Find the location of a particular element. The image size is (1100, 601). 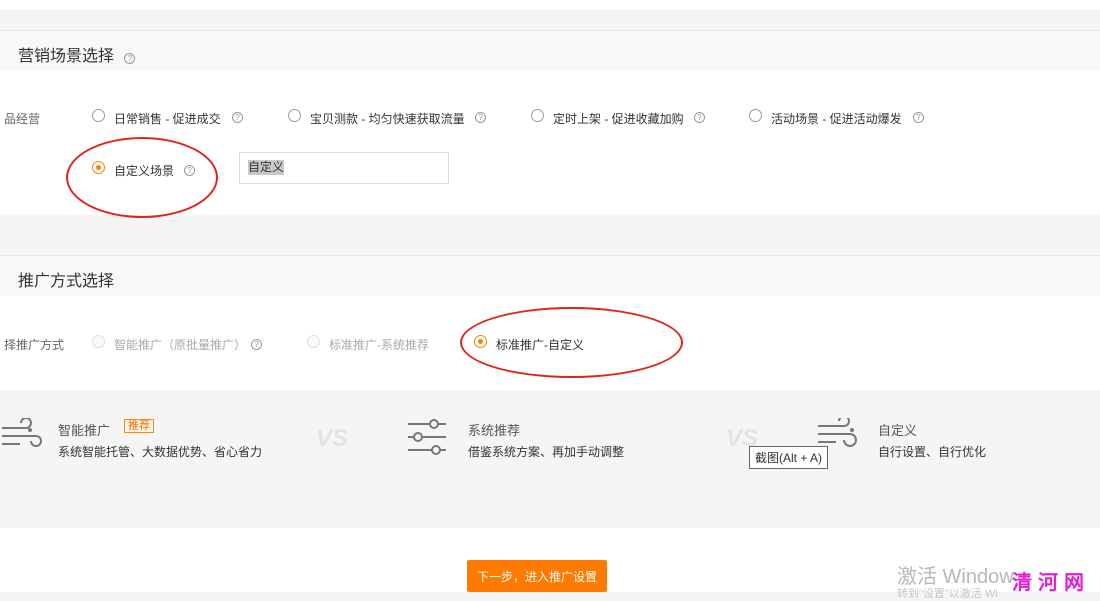

activity-scene-label: 活动场景 - 促进活动爆发 is located at coordinates (836, 119).